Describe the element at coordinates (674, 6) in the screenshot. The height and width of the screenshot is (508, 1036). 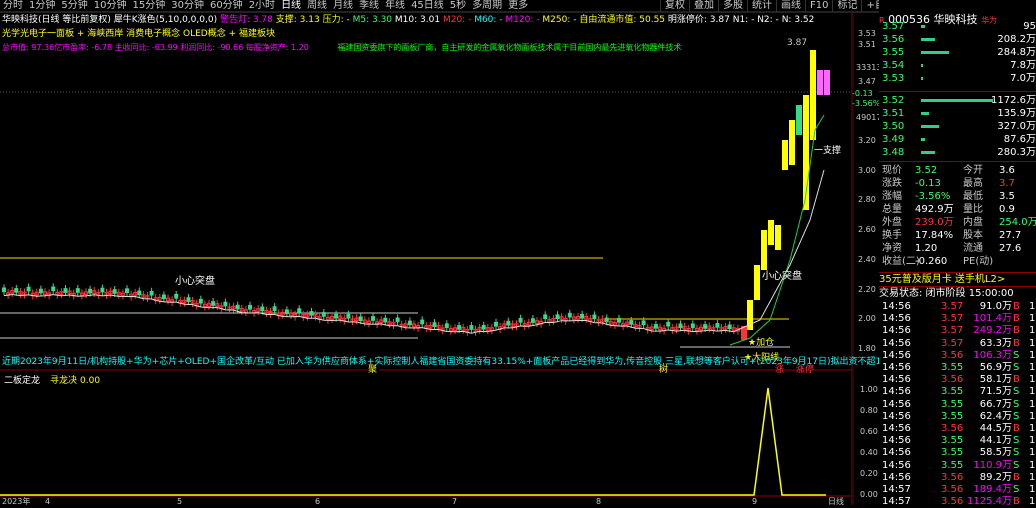
I see `toolbar-fuquan-button: 复权` at that location.